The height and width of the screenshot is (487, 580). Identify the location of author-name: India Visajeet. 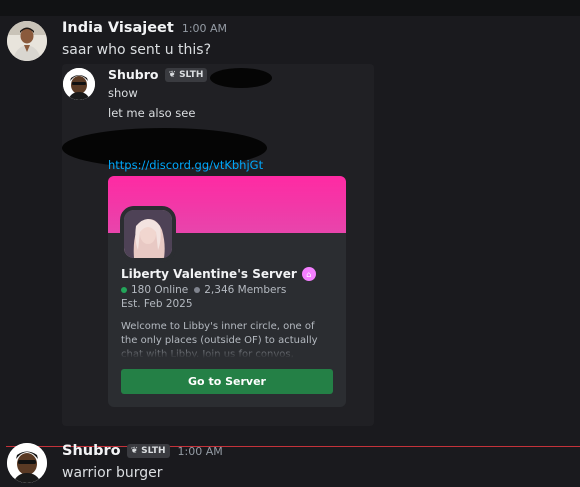
(118, 28).